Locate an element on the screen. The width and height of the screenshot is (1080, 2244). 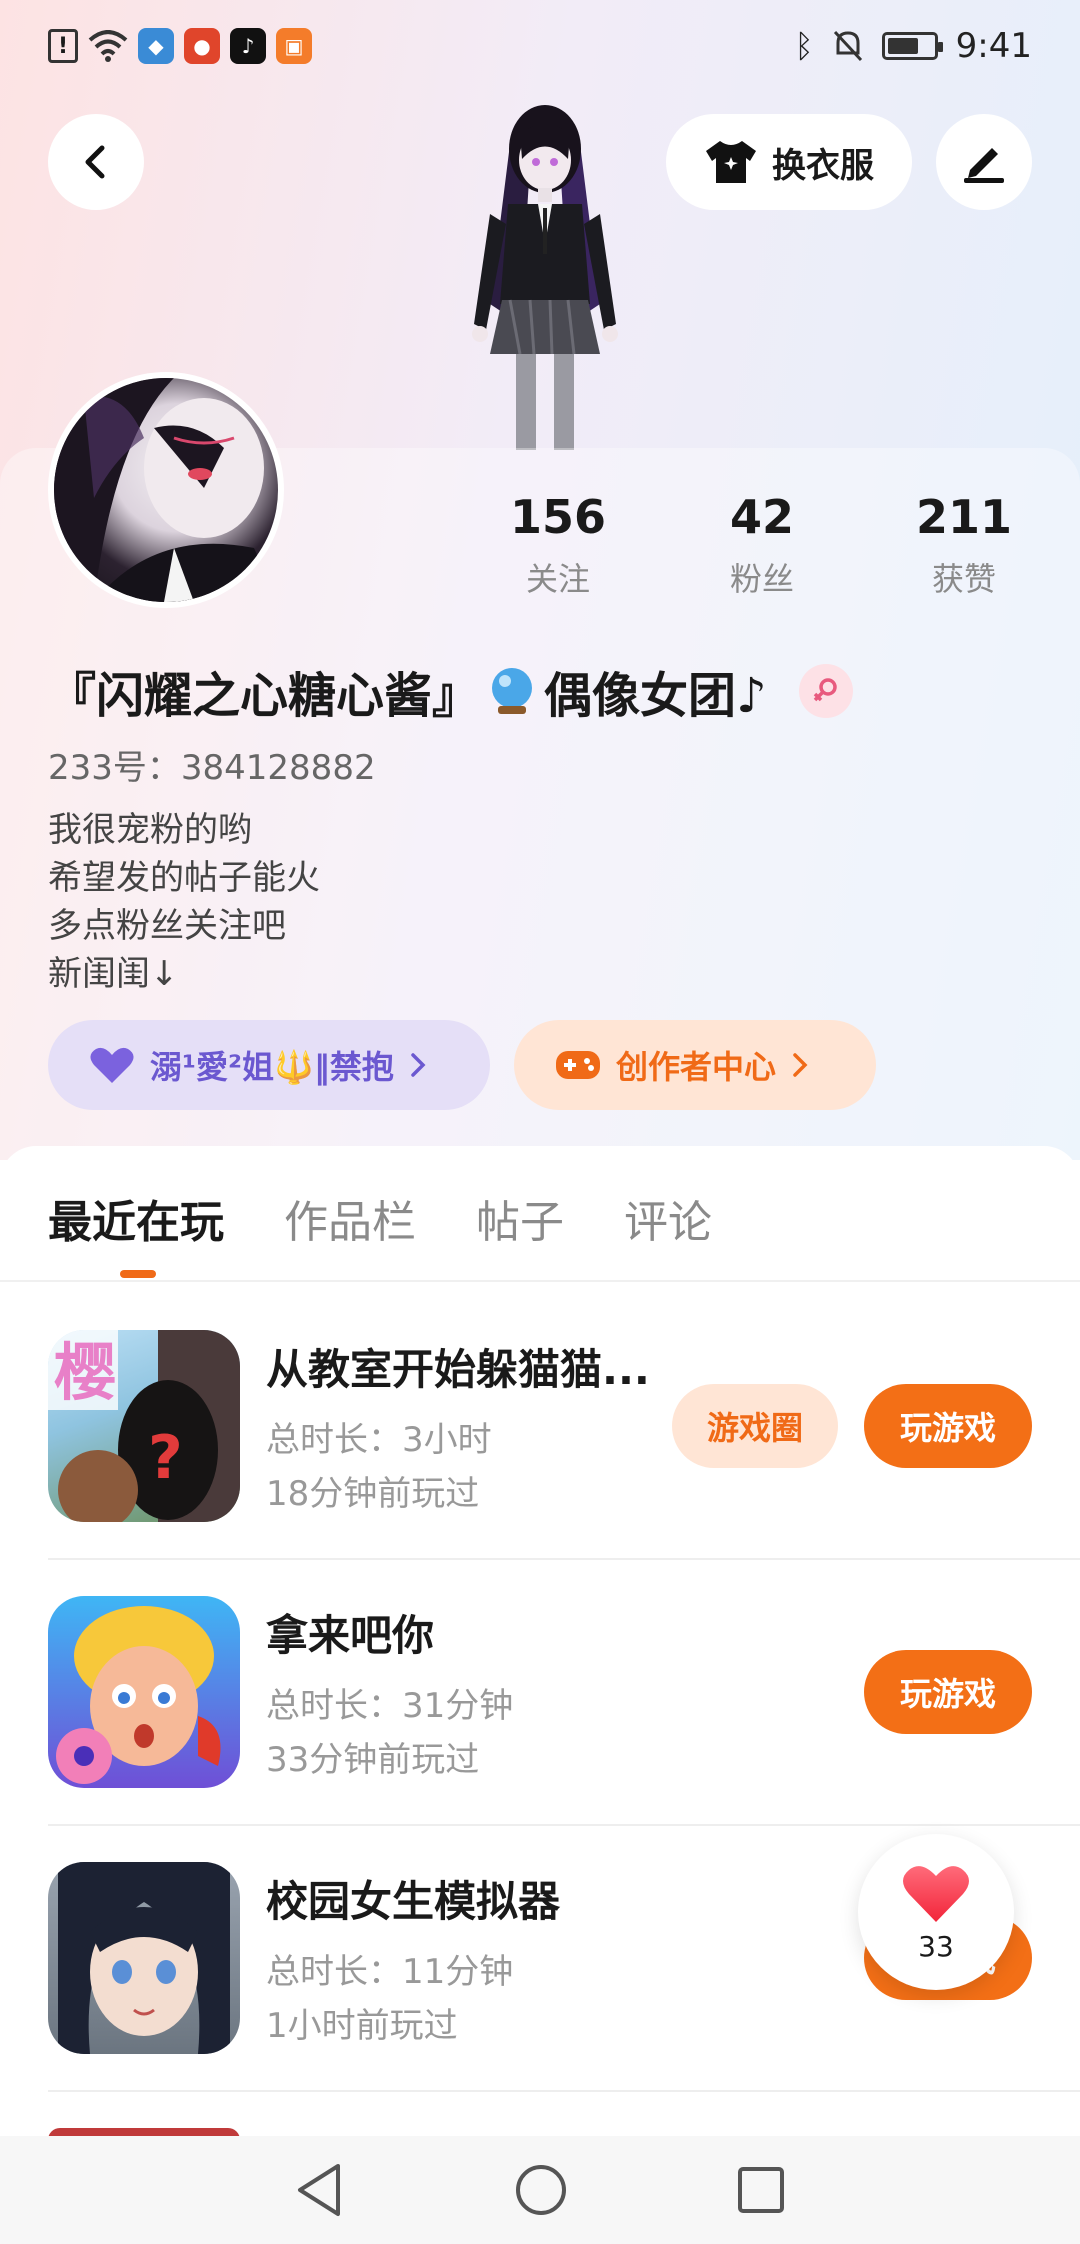
game-duration: 总时长：3小时 is located at coordinates (379, 1440).